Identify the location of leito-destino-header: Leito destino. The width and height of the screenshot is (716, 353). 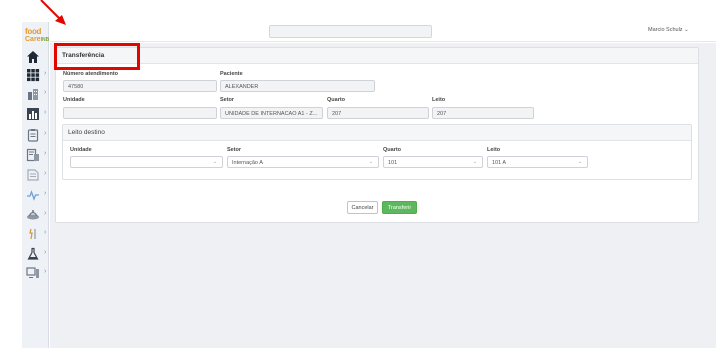
(377, 133).